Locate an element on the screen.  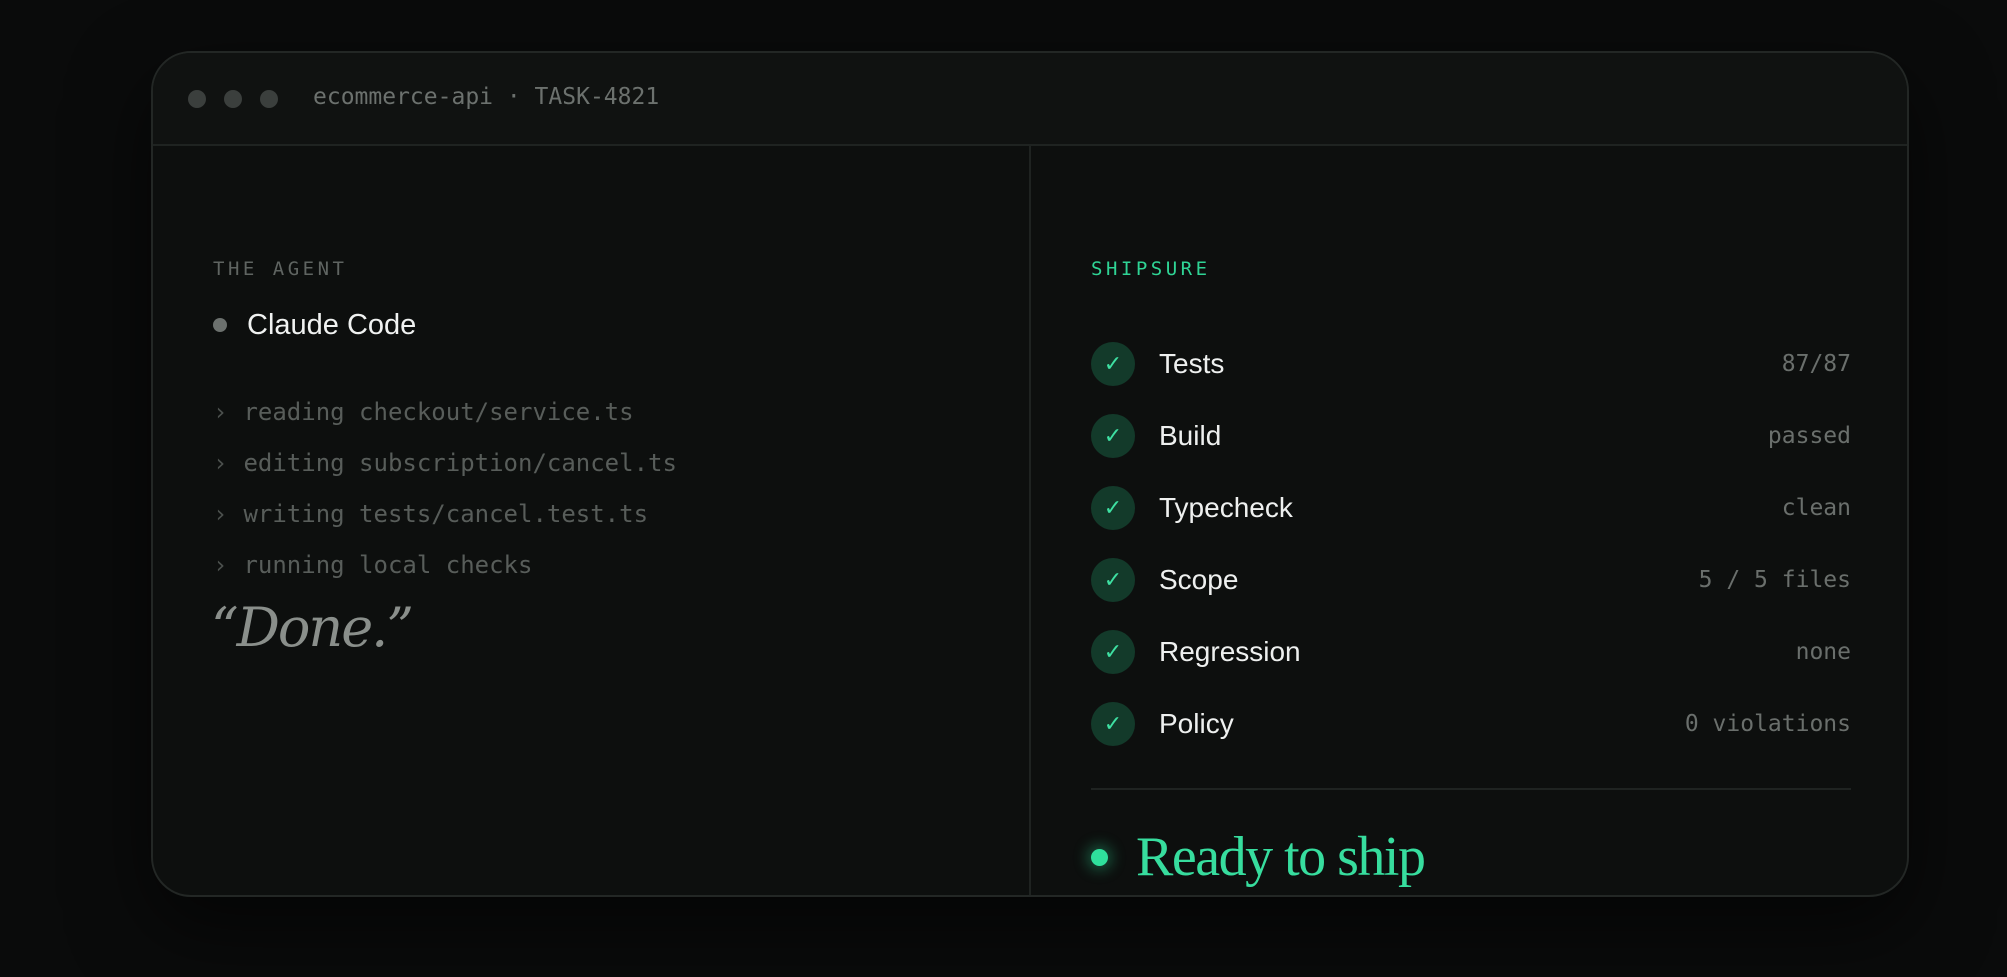
log-text: running local checks is located at coordinates (388, 564).